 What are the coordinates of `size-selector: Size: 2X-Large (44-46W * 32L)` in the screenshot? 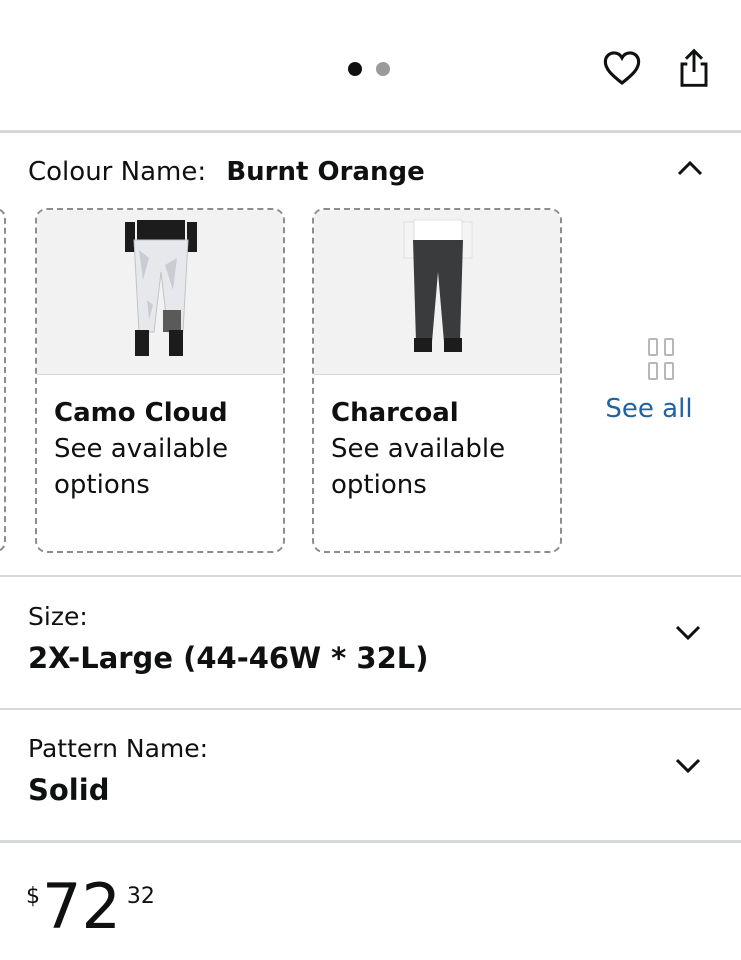 It's located at (228, 638).